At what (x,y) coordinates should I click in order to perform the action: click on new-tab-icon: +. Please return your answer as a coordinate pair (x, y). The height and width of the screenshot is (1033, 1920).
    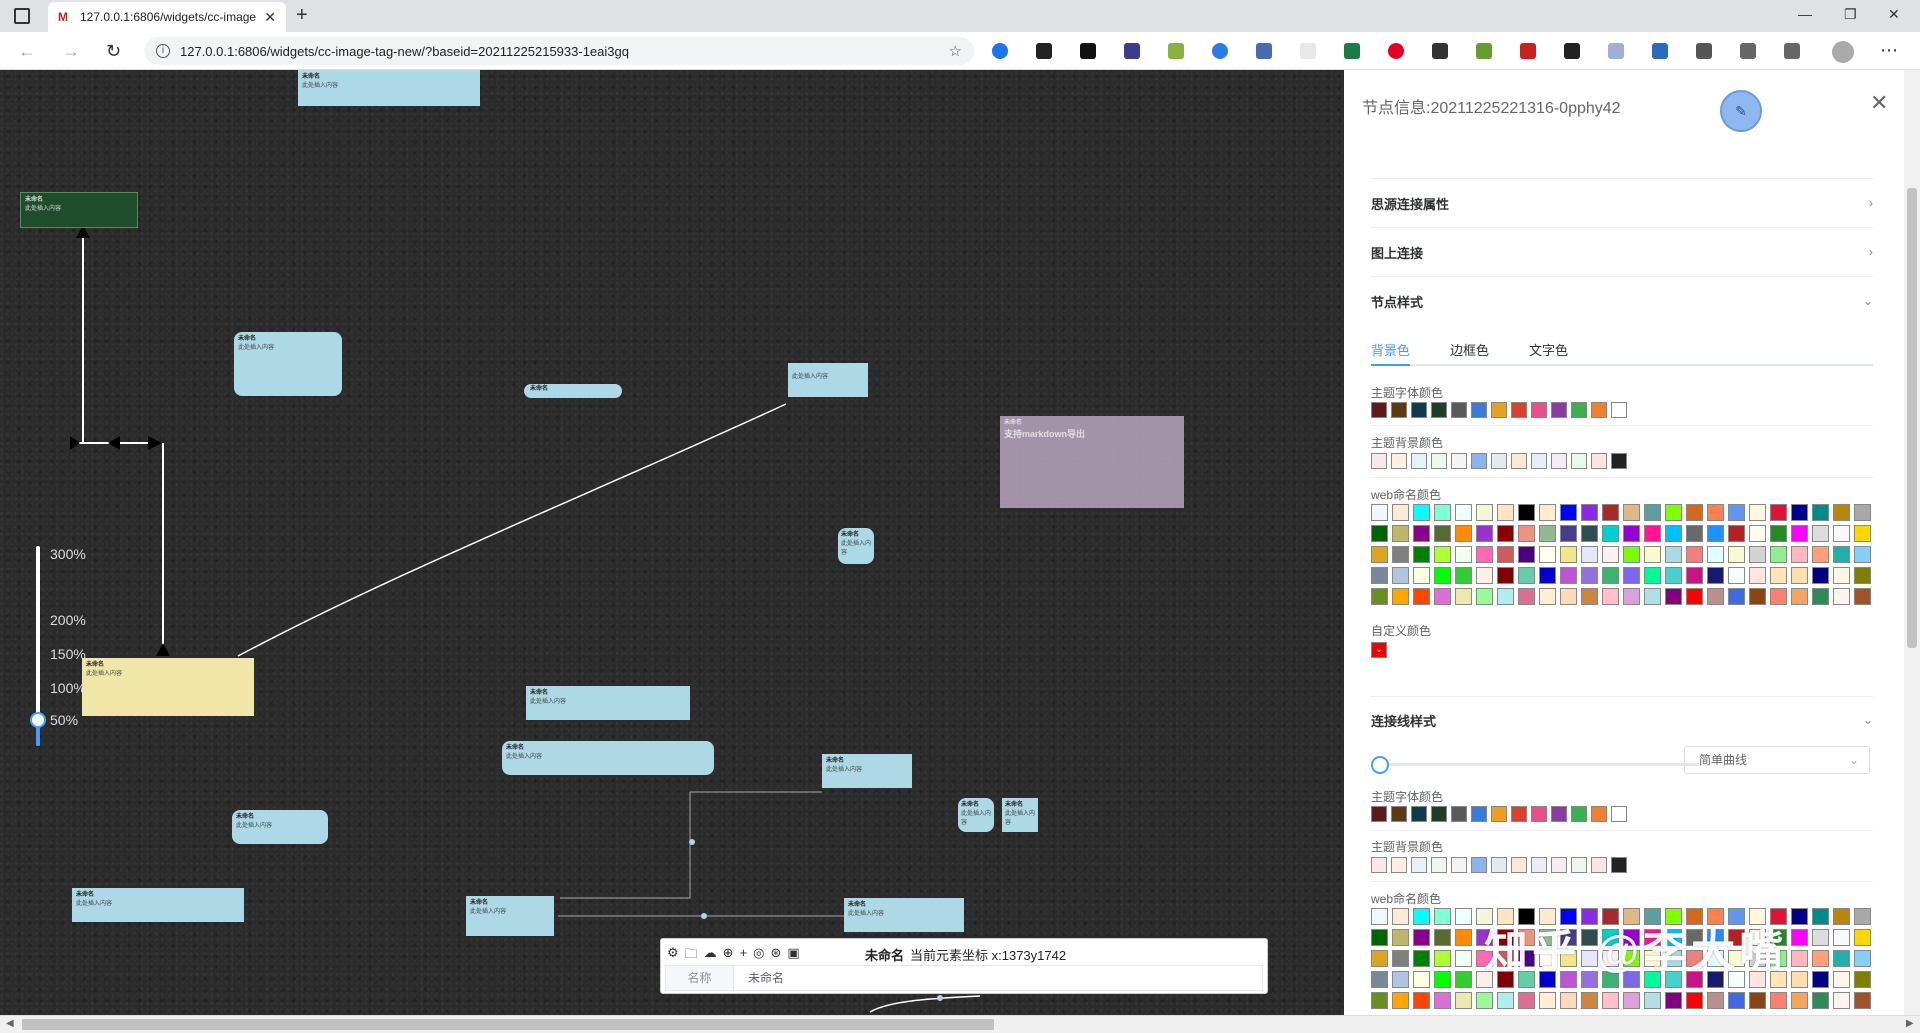
    Looking at the image, I should click on (302, 15).